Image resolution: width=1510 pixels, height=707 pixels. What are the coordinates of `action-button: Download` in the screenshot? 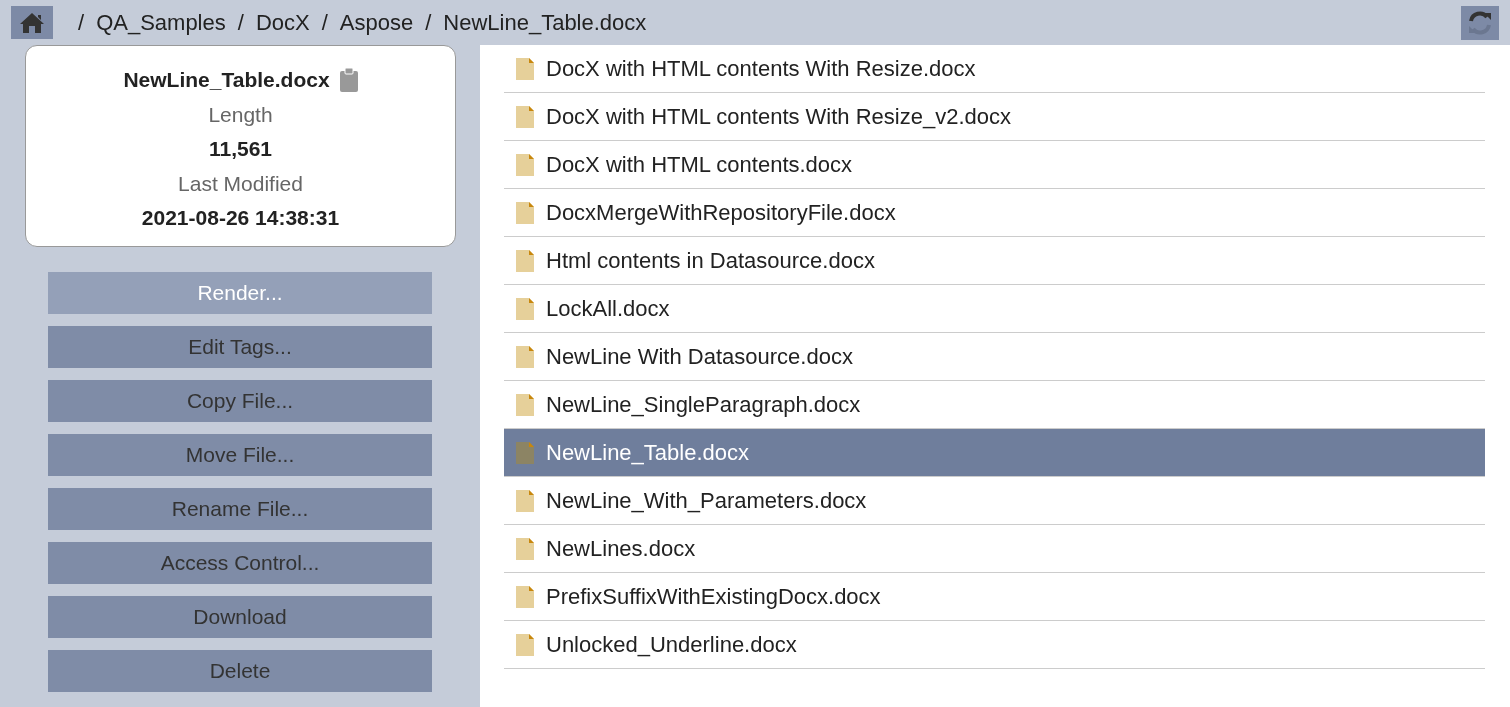 It's located at (240, 616).